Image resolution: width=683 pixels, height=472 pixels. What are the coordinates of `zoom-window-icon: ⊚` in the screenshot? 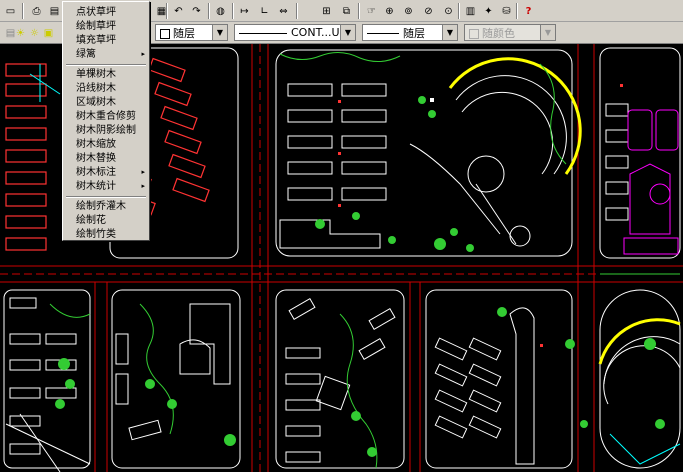 It's located at (408, 11).